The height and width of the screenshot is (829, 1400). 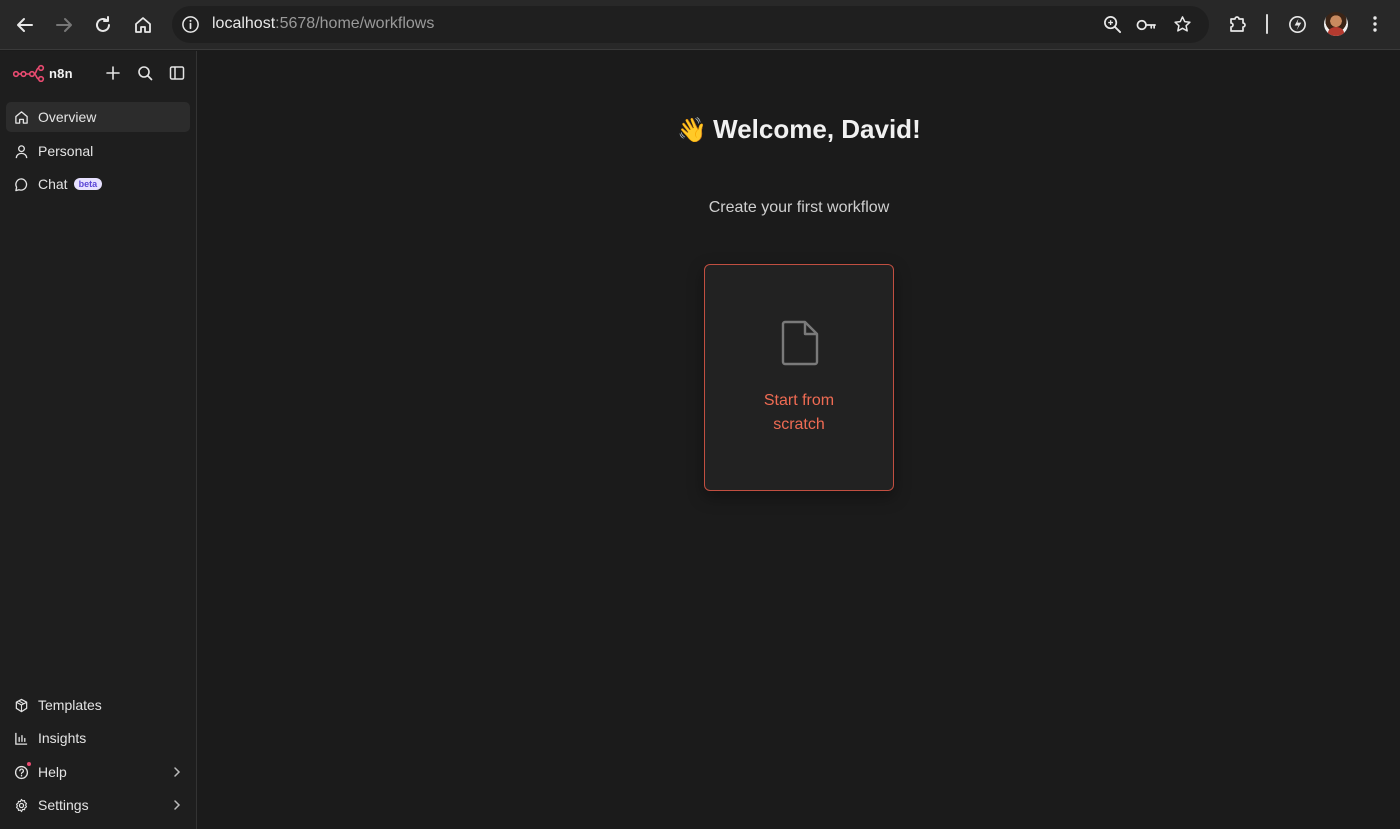 I want to click on card-label-line2: scratch, so click(x=799, y=424).